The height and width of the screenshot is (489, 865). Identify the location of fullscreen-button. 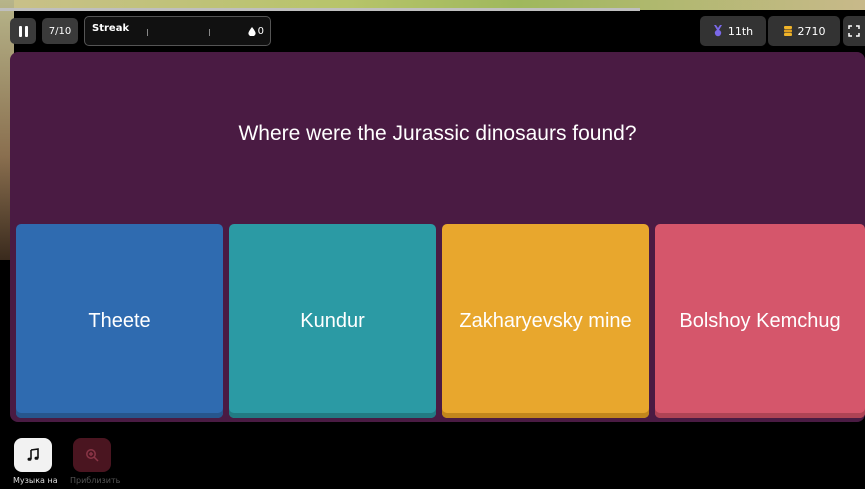
(854, 31).